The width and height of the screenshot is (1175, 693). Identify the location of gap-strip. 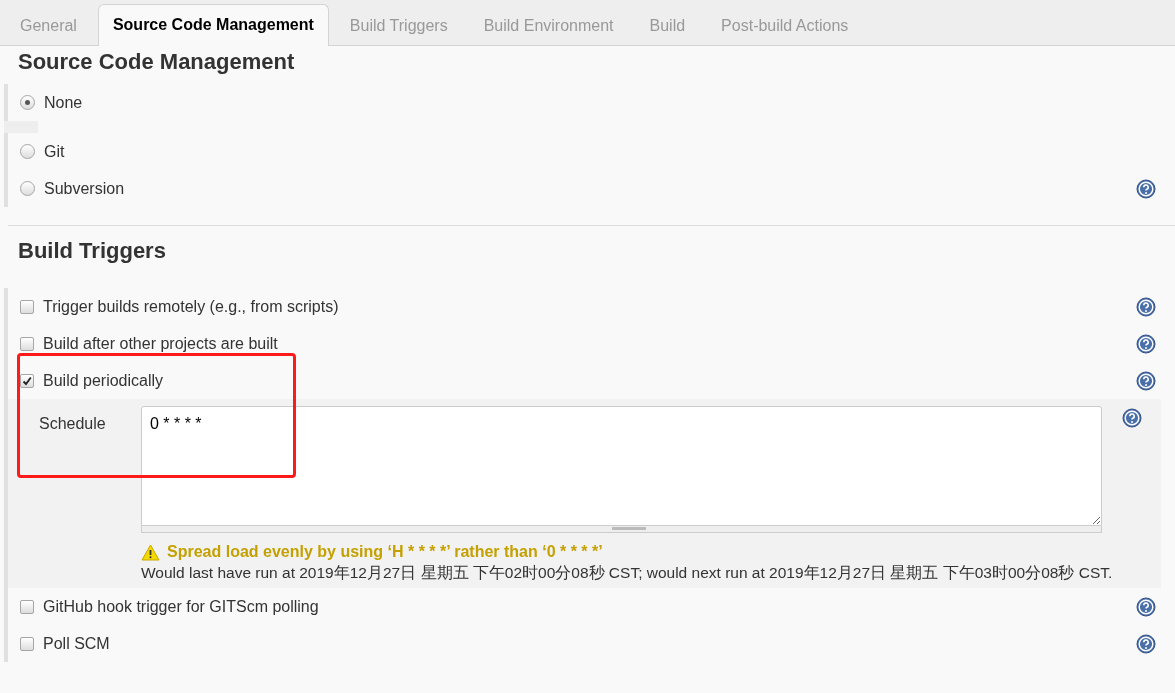
(21, 127).